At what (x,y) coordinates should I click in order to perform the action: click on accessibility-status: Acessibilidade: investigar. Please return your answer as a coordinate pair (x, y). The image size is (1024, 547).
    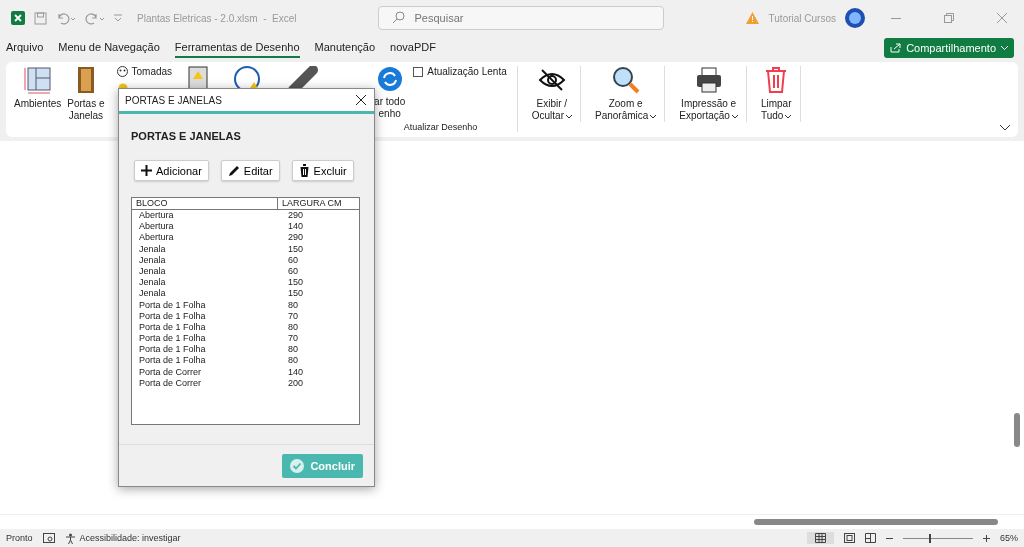
    Looking at the image, I should click on (130, 538).